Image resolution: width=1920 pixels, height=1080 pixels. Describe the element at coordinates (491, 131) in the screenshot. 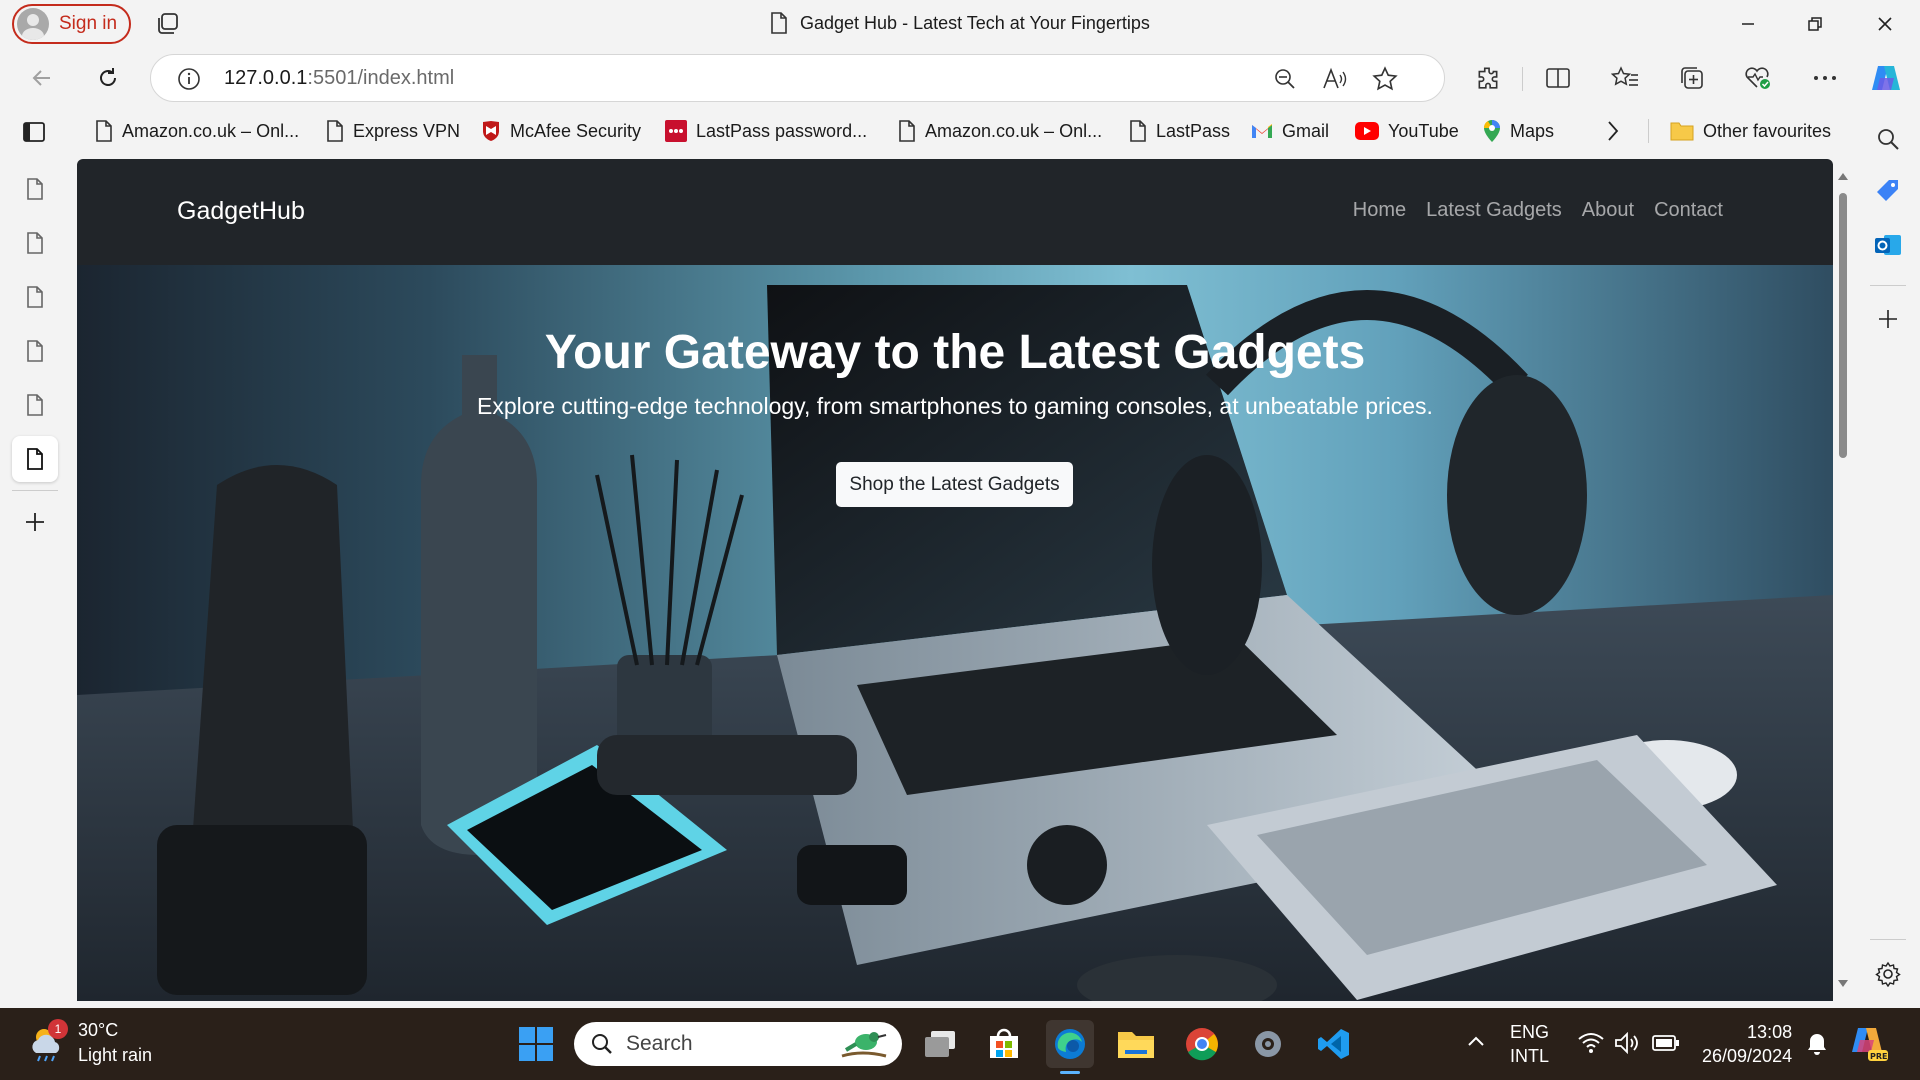

I see `mcafee-icon` at that location.